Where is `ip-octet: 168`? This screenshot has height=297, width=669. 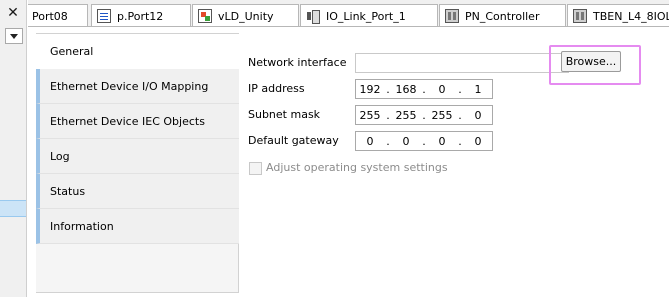
ip-octet: 168 is located at coordinates (406, 89).